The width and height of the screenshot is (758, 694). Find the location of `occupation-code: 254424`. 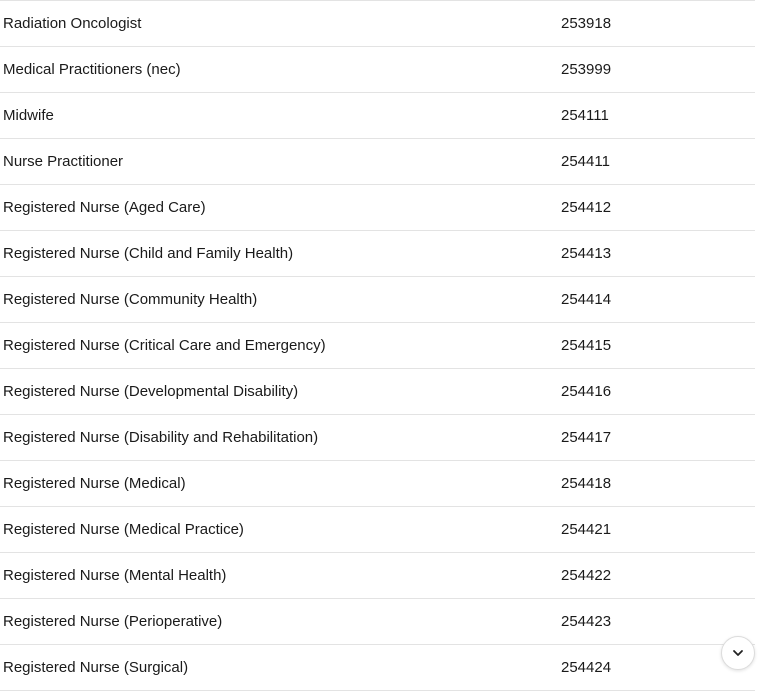

occupation-code: 254424 is located at coordinates (586, 667).